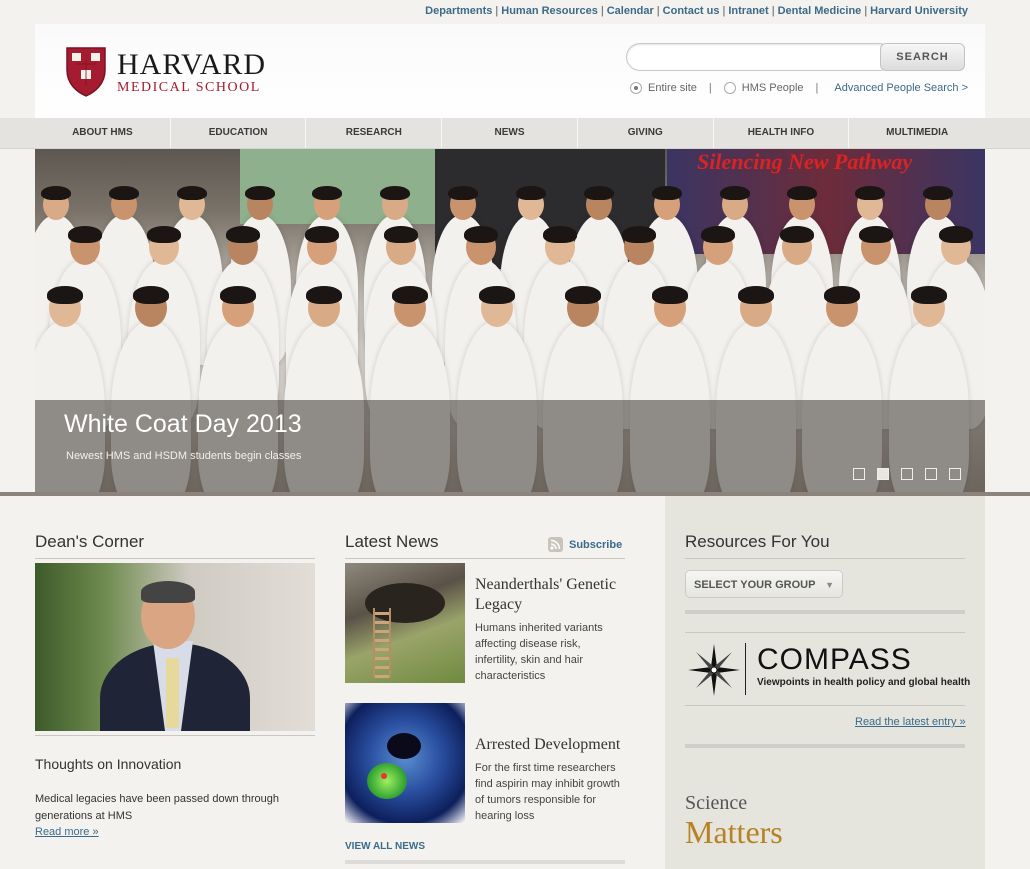 The image size is (1030, 869). I want to click on util-link-dental: Dental Medicine, so click(820, 11).